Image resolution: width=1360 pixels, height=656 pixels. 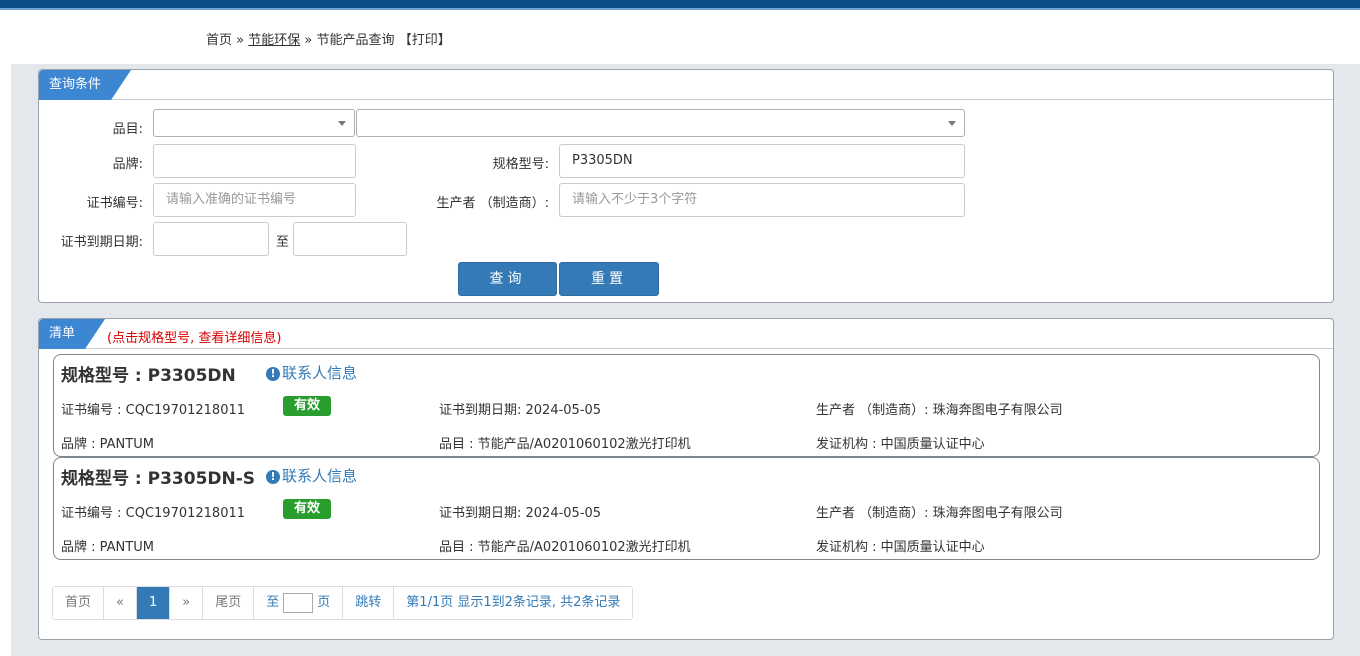 I want to click on query-panel-header: 查询条件, so click(x=686, y=85).